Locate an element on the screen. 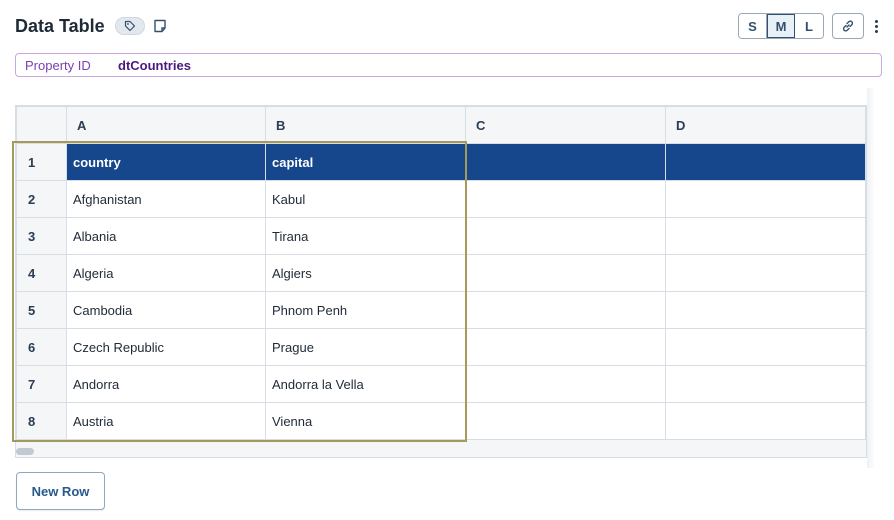  tag-icon is located at coordinates (129, 26).